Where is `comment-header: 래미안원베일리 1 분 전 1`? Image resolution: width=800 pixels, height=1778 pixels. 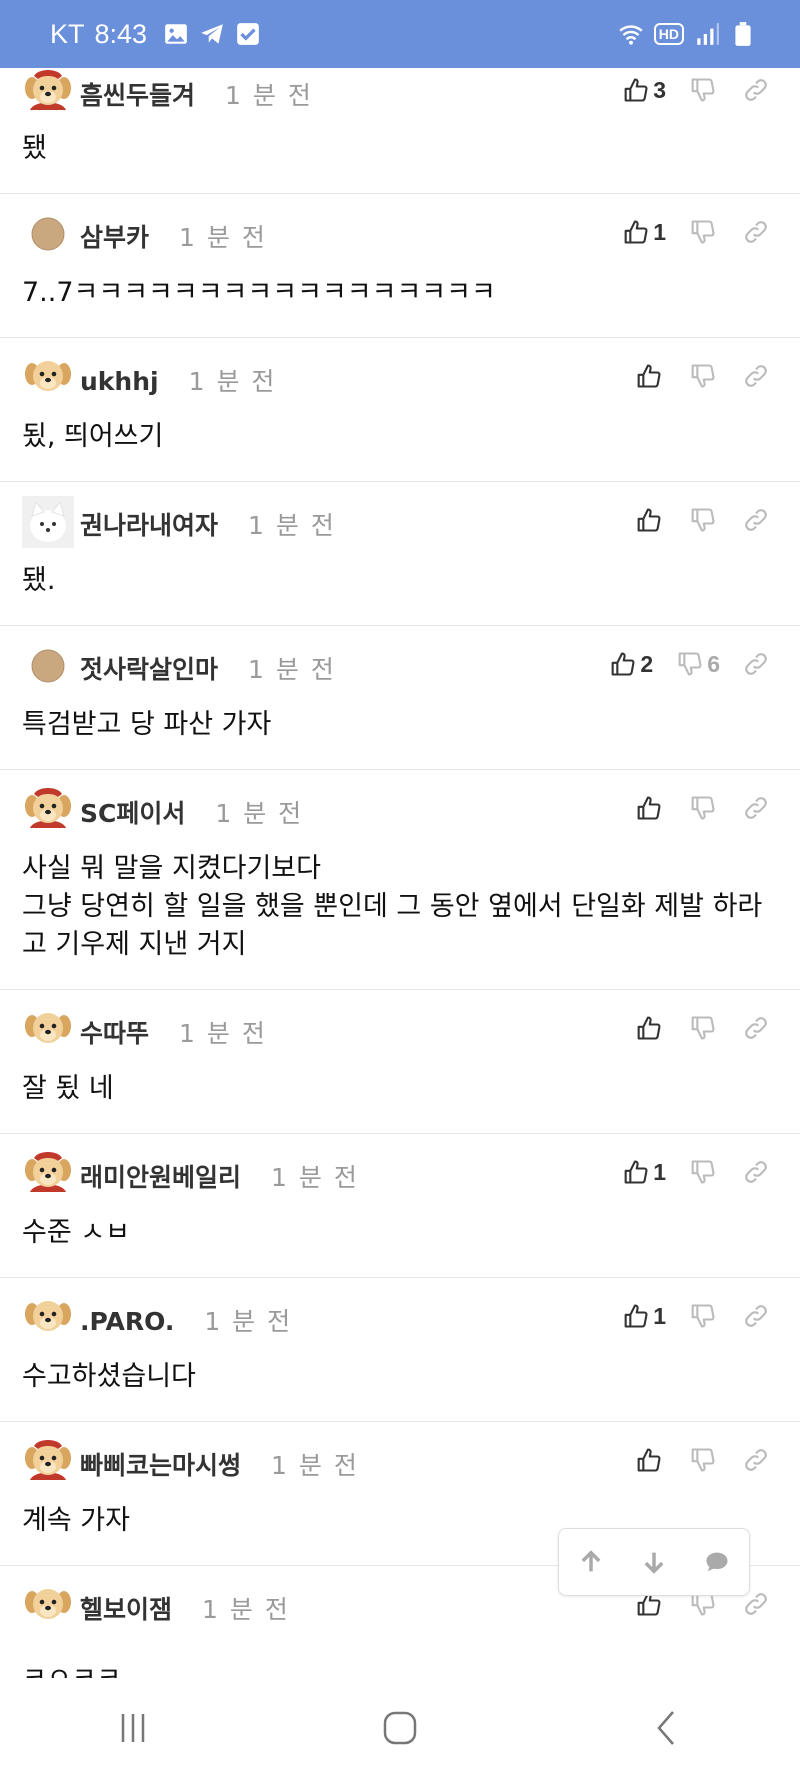
comment-header: 래미안원베일리 1 분 전 1 is located at coordinates (400, 1176).